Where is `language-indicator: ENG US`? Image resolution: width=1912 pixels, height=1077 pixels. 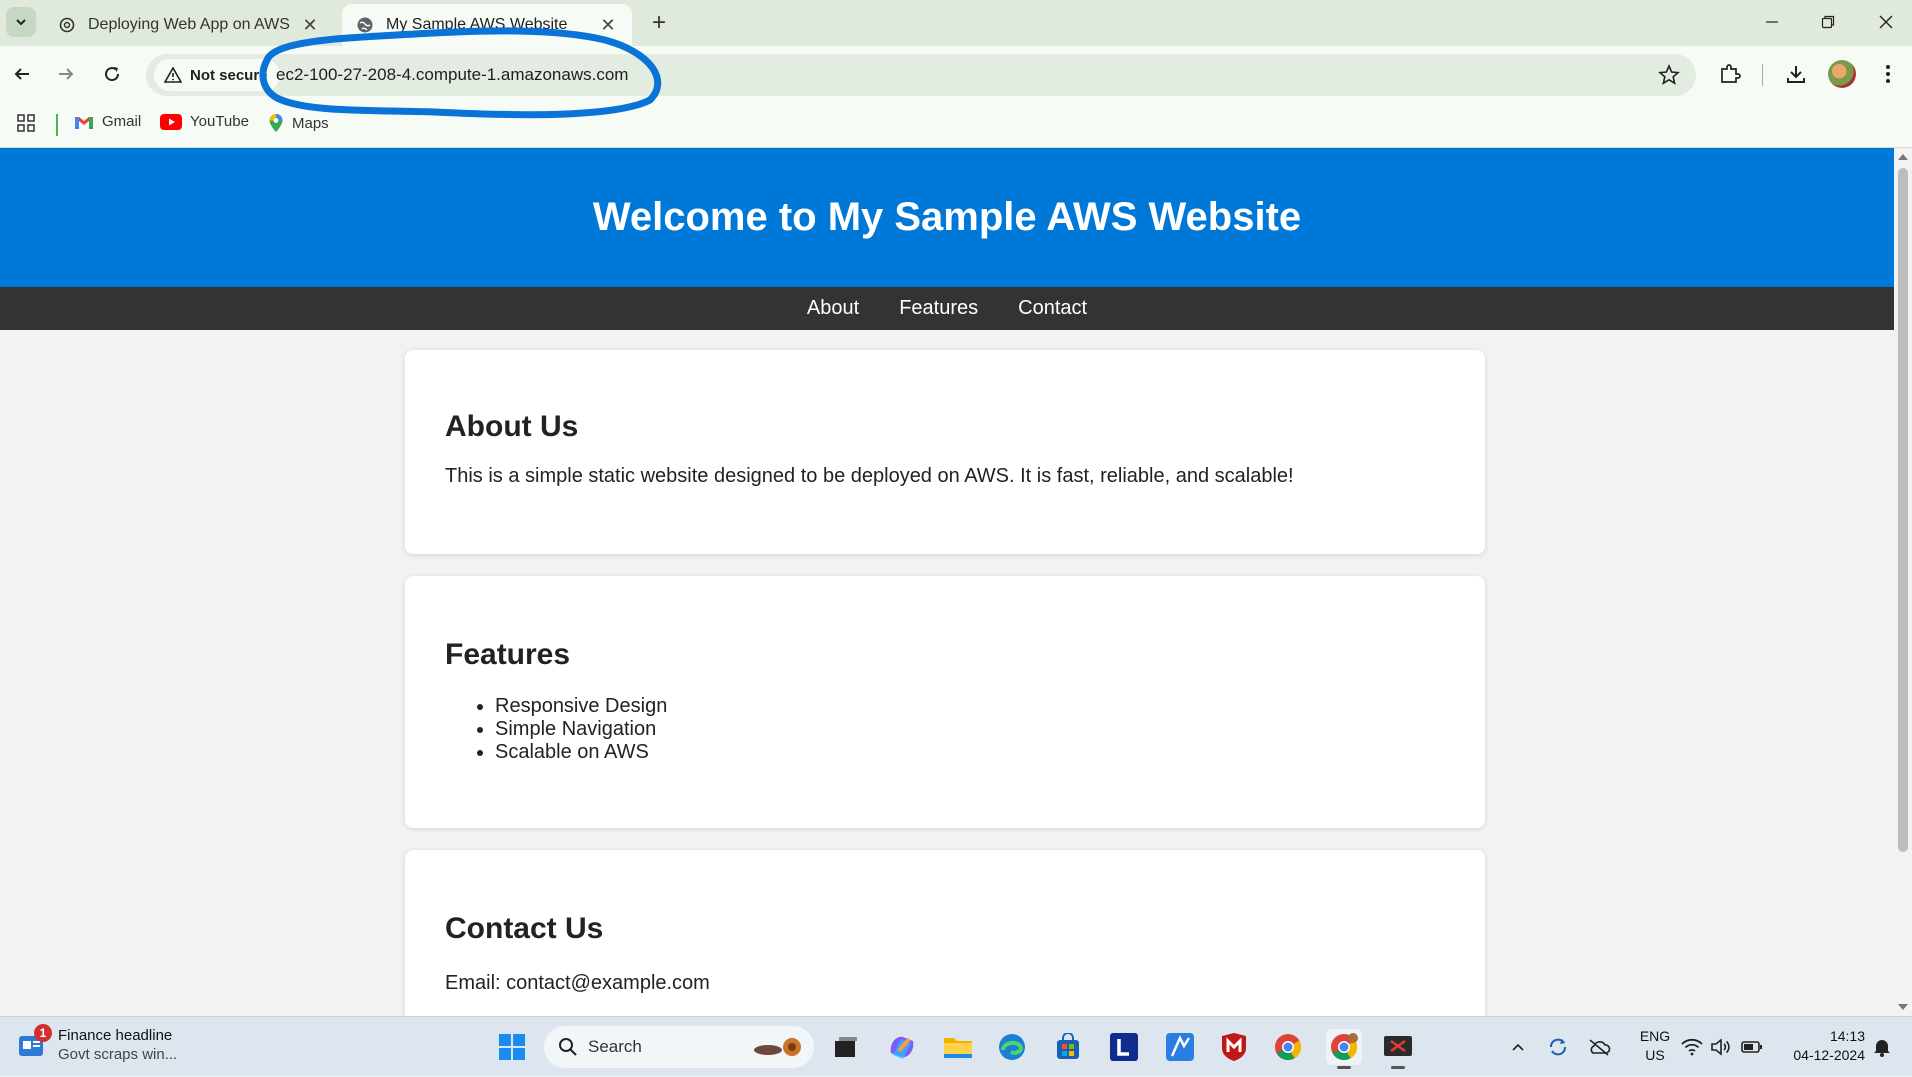
language-indicator: ENG US is located at coordinates (1655, 1046).